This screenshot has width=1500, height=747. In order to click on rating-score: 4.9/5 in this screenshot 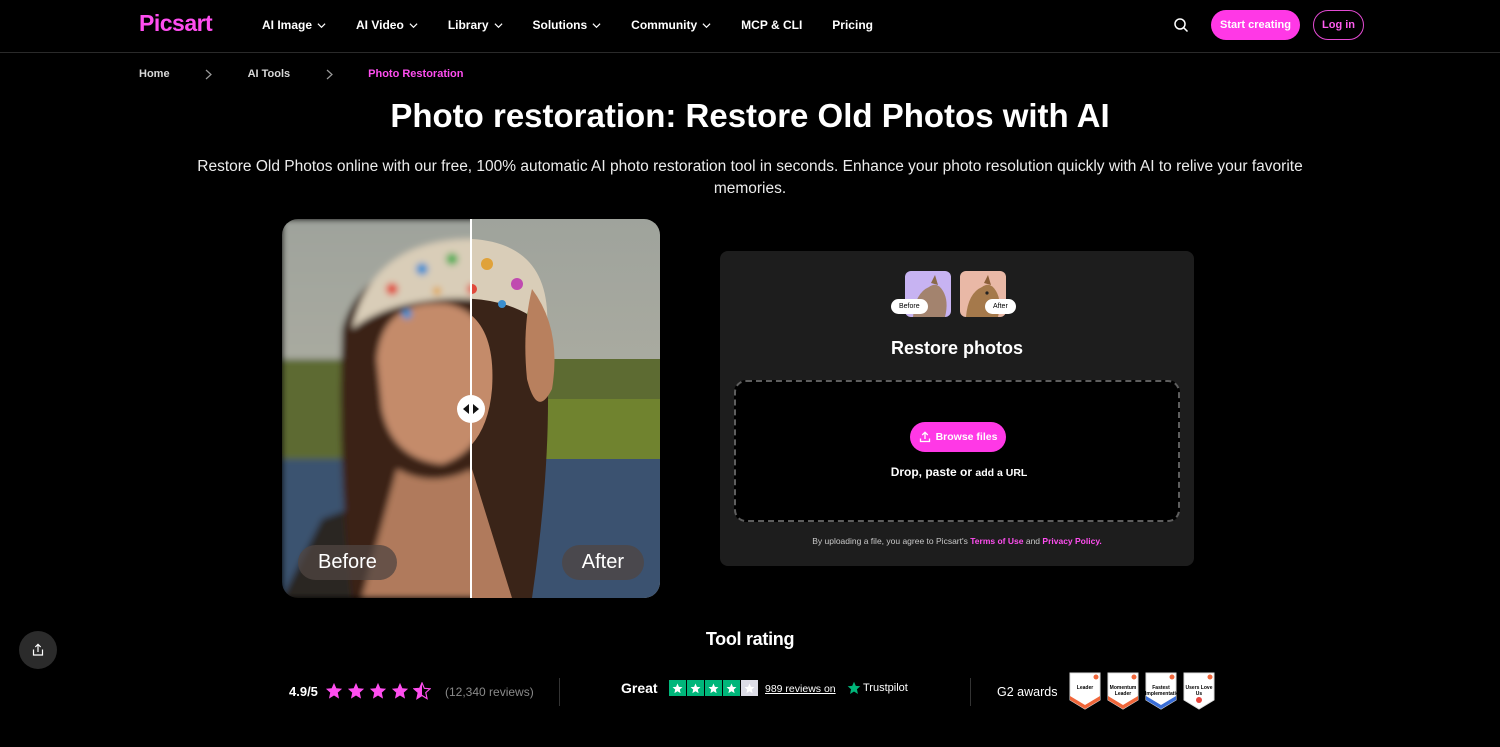, I will do `click(303, 691)`.